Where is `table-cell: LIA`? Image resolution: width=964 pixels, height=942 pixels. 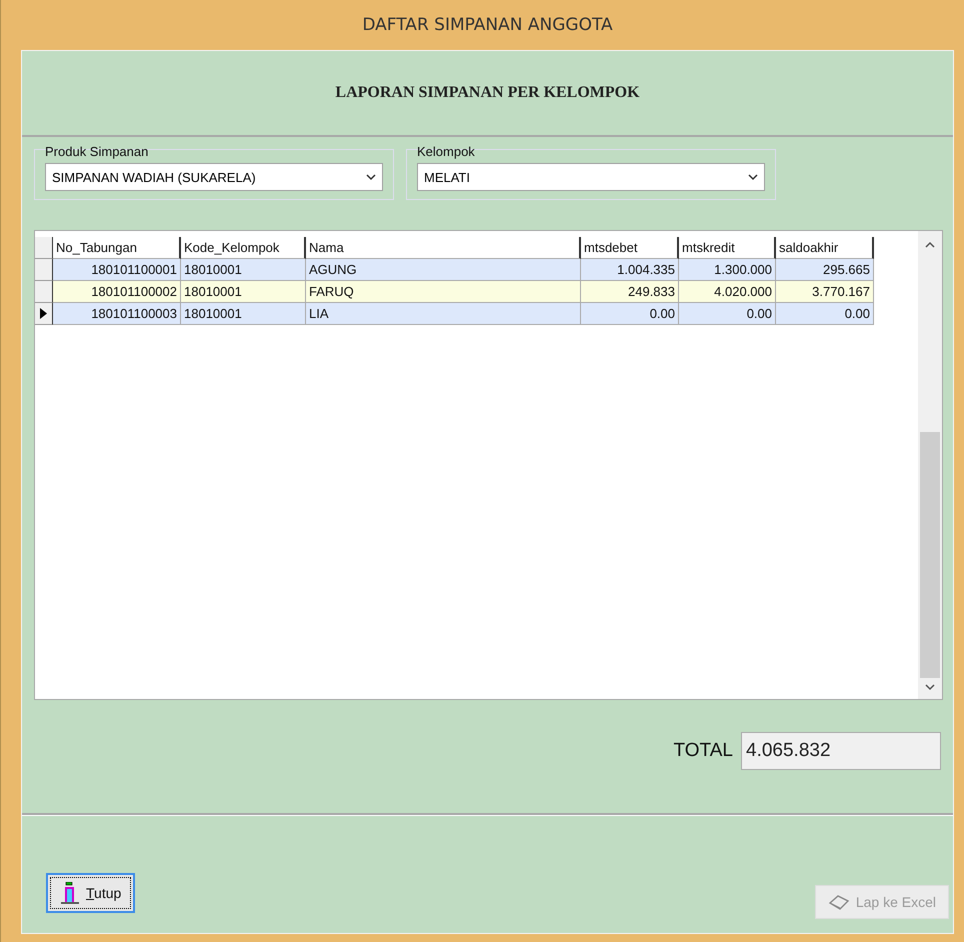
table-cell: LIA is located at coordinates (443, 314).